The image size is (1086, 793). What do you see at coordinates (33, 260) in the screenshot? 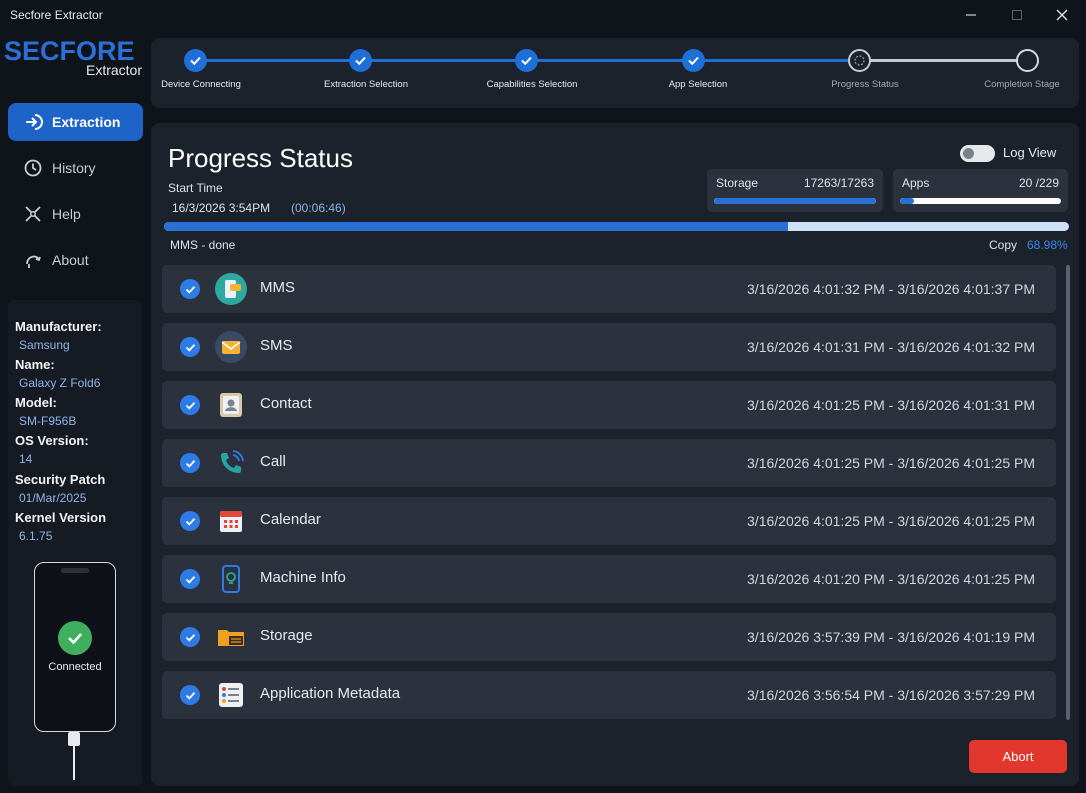
I see `about-icon` at bounding box center [33, 260].